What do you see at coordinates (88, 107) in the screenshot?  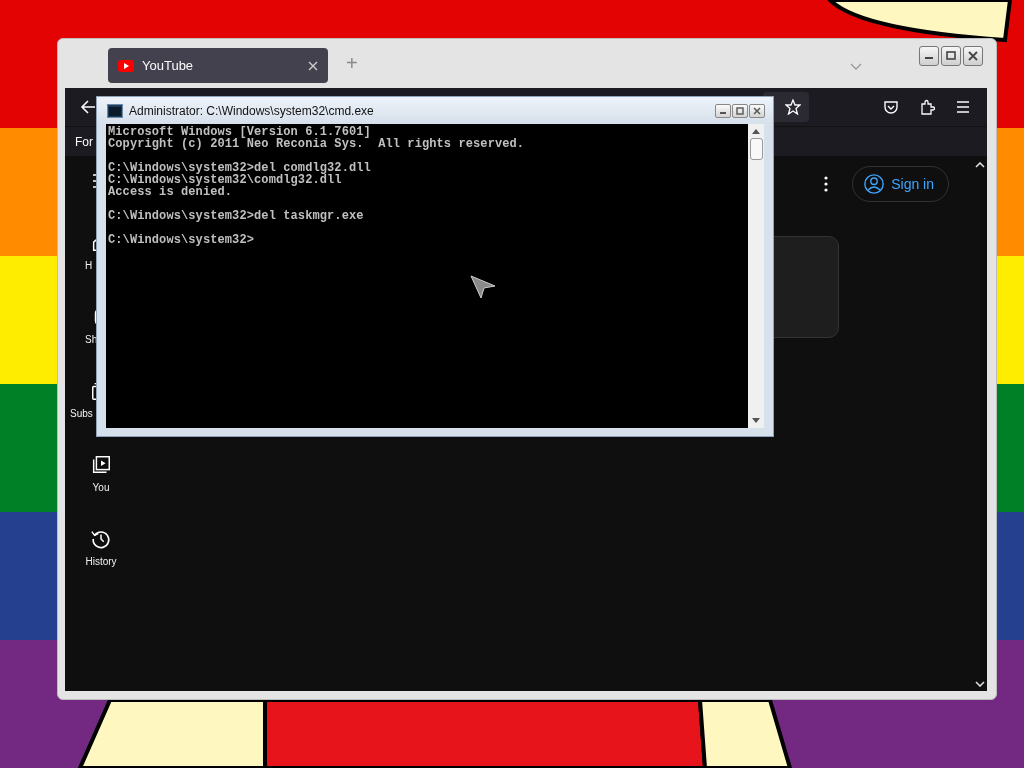 I see `back-arrow-icon` at bounding box center [88, 107].